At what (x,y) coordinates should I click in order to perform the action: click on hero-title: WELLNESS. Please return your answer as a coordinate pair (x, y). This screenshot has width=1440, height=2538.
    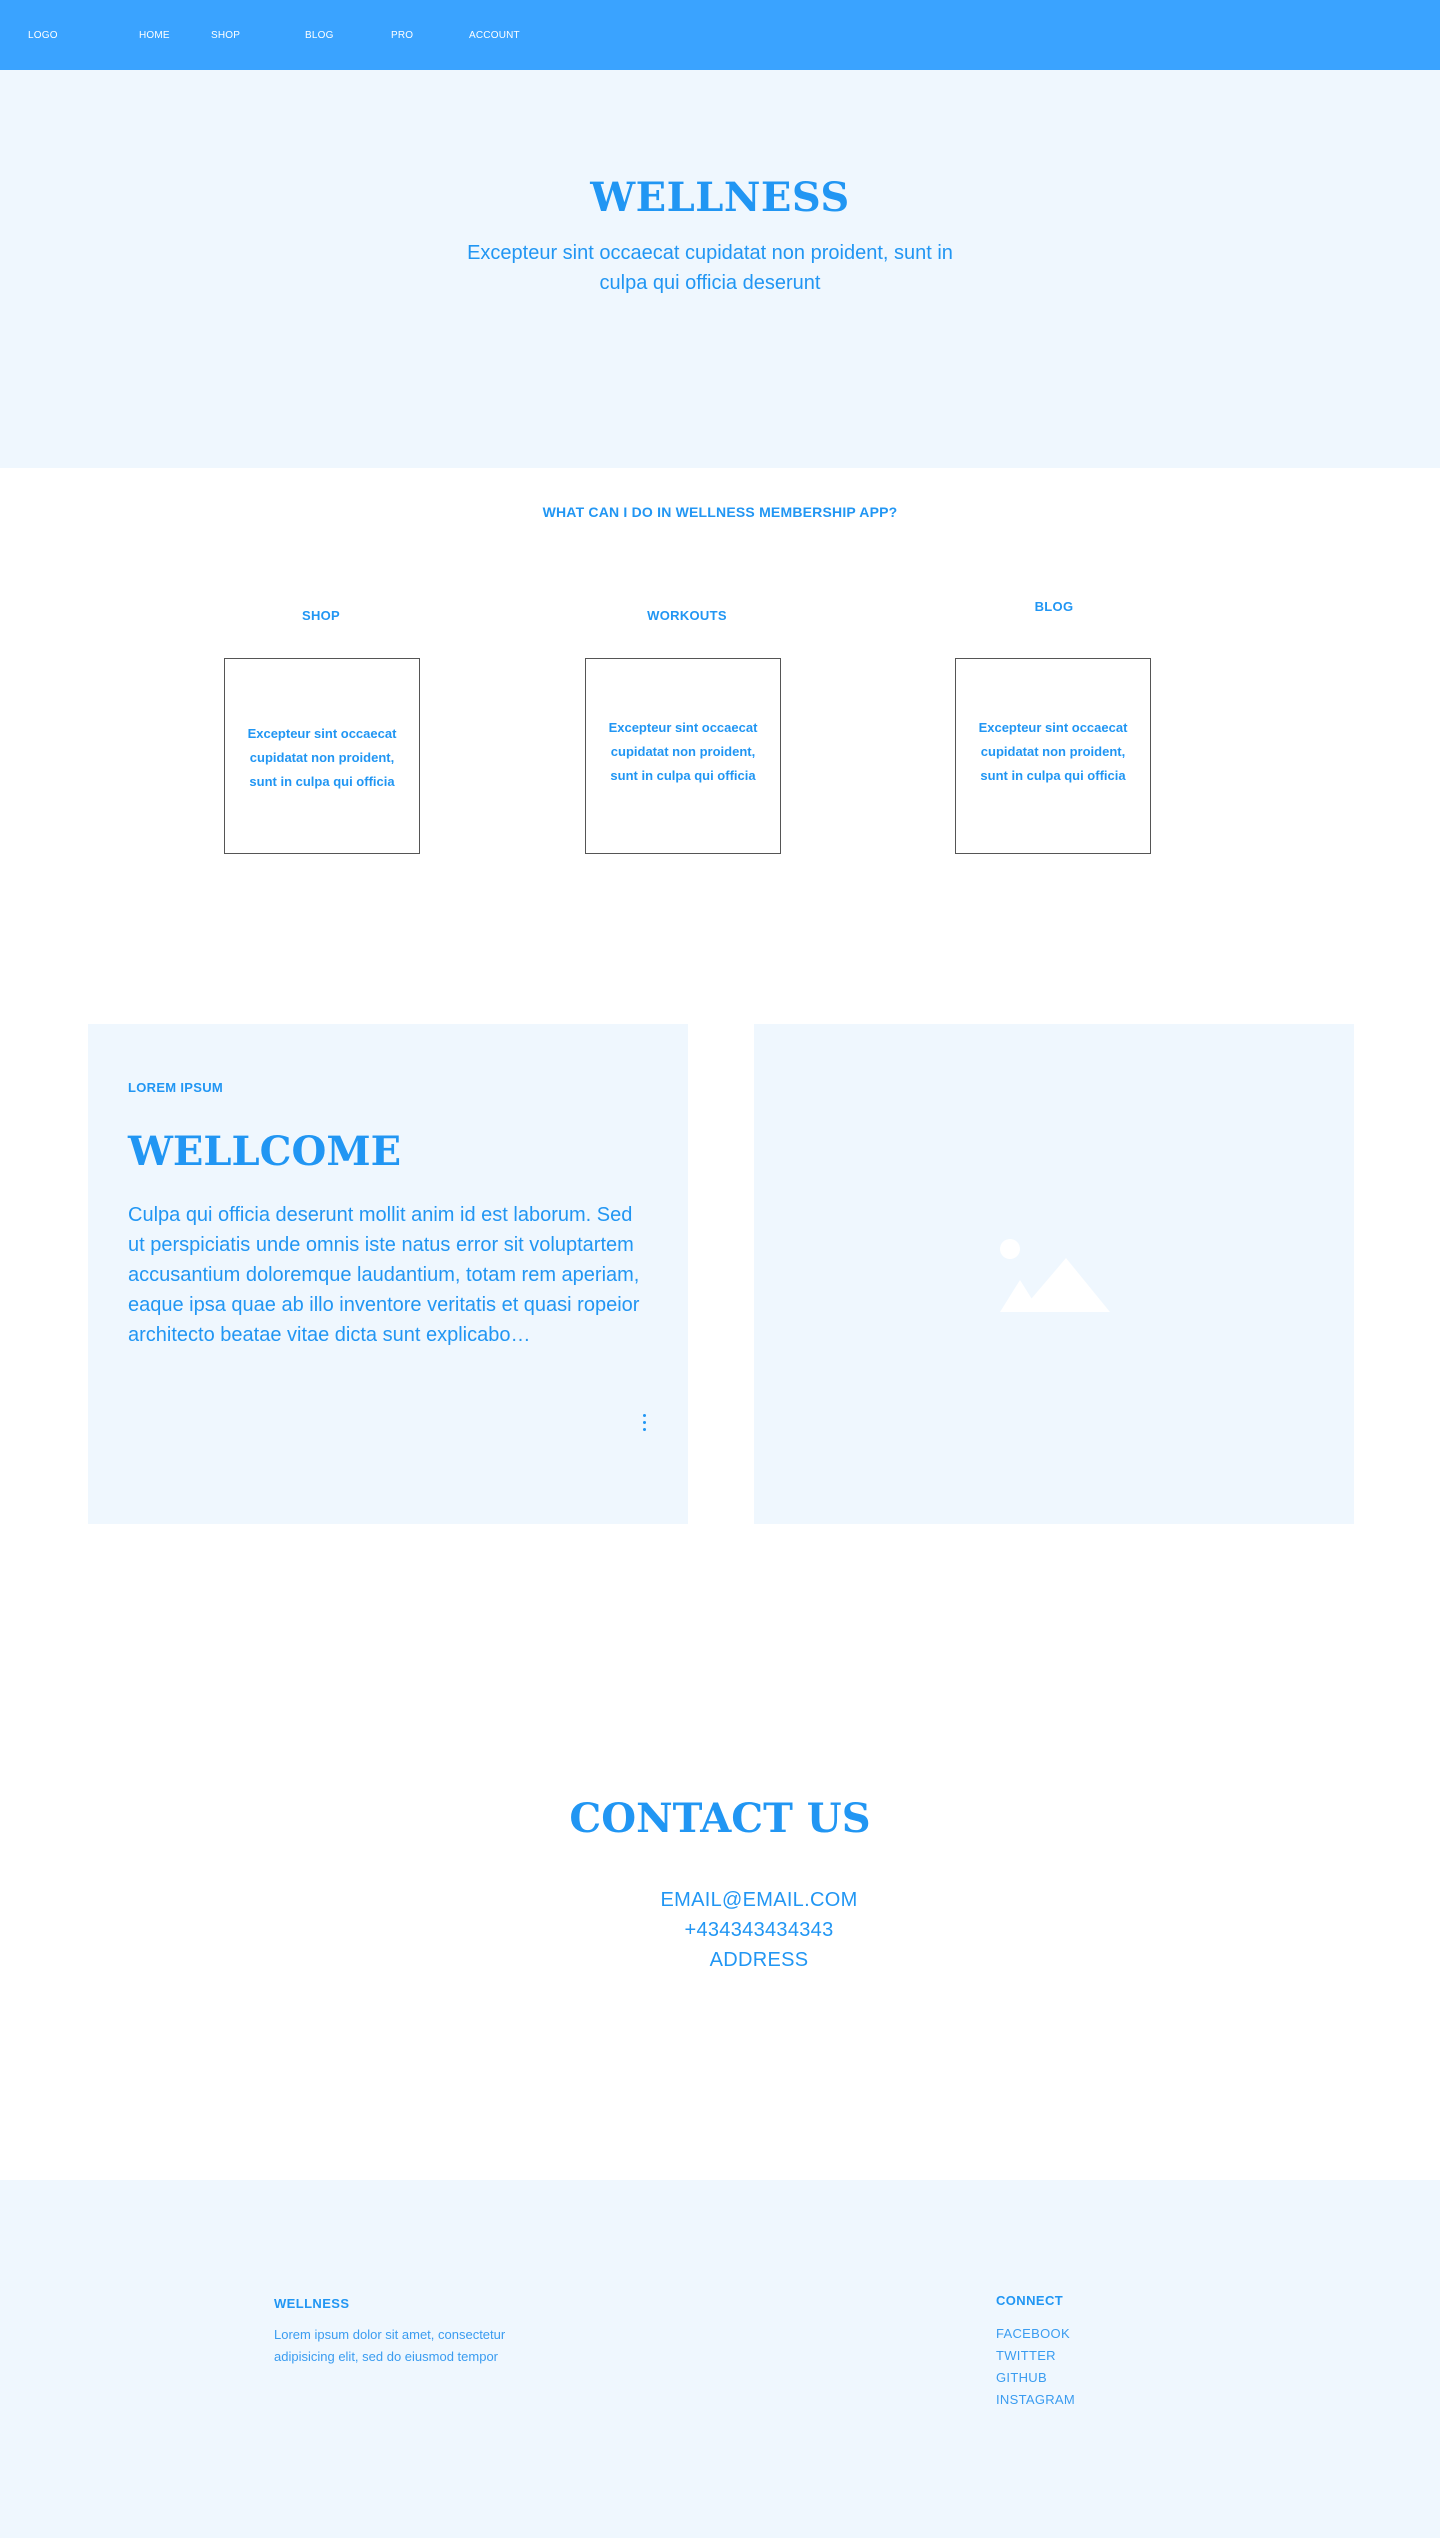
    Looking at the image, I should click on (720, 197).